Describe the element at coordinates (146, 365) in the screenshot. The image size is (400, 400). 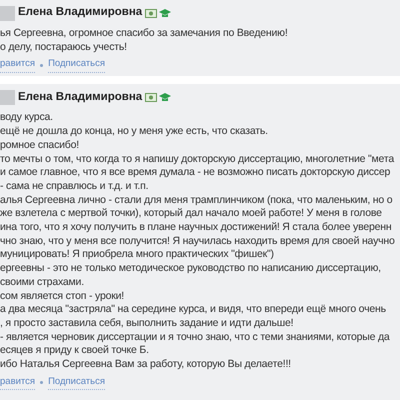
I see `comment-text-line: ибо Наталья Сергеевна Вам за работу, которую Вы делаете!!!` at that location.